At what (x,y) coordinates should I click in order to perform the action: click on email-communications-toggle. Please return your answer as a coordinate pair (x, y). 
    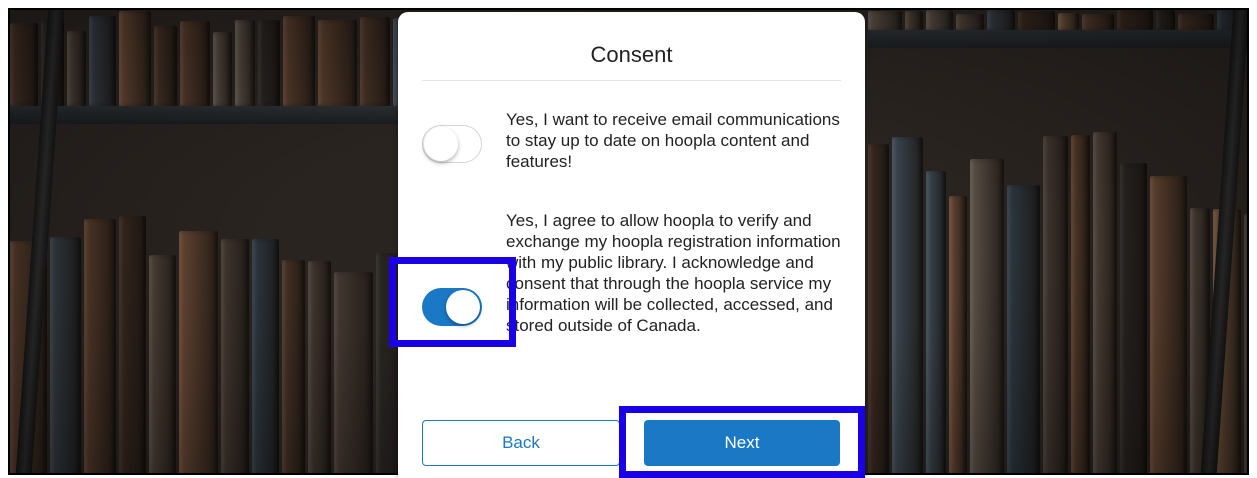
    Looking at the image, I should click on (452, 144).